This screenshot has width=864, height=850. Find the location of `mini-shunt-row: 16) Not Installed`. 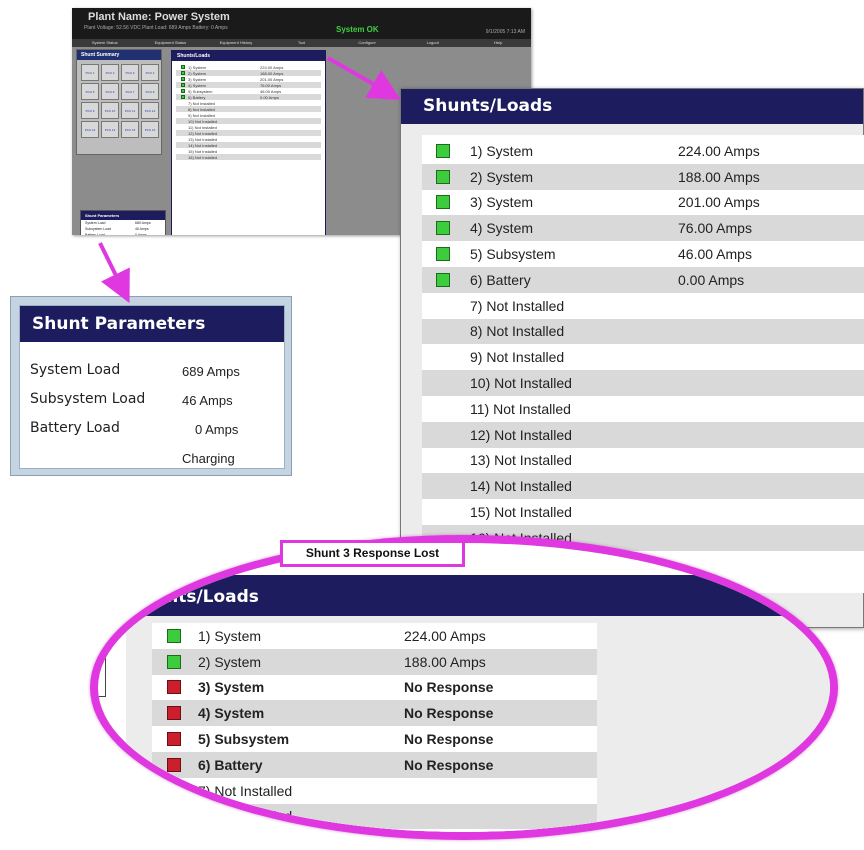

mini-shunt-row: 16) Not Installed is located at coordinates (248, 157).